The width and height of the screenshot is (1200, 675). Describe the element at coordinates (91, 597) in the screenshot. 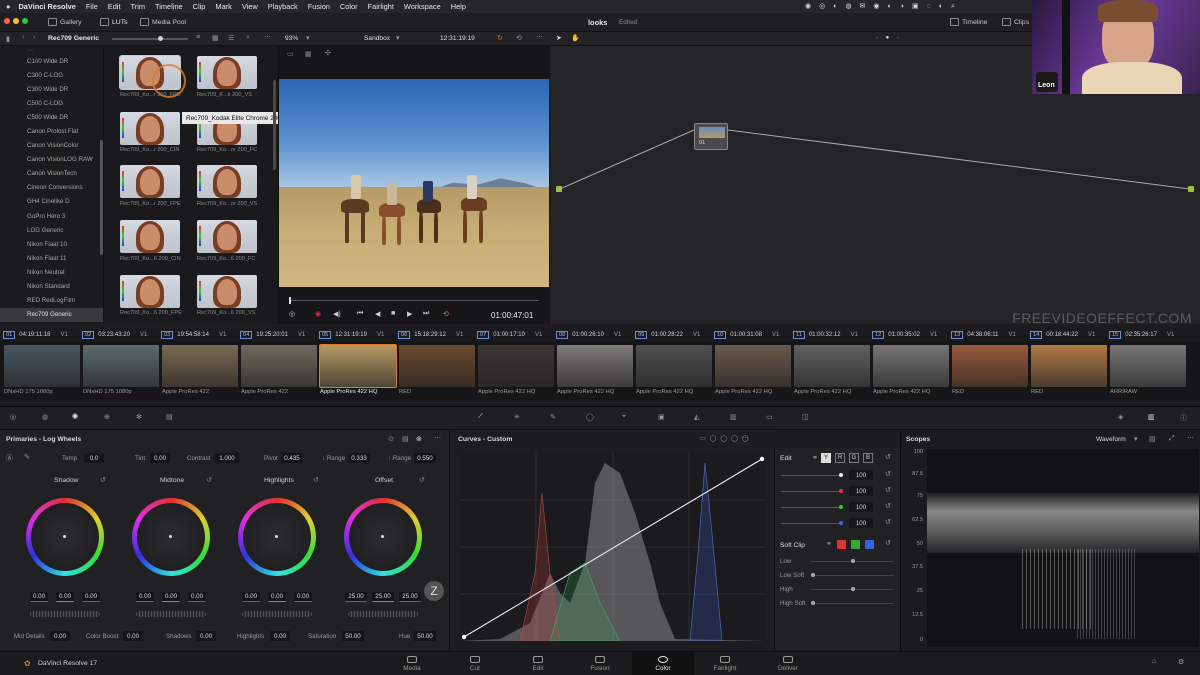

I see `shadow-b: 0.00` at that location.